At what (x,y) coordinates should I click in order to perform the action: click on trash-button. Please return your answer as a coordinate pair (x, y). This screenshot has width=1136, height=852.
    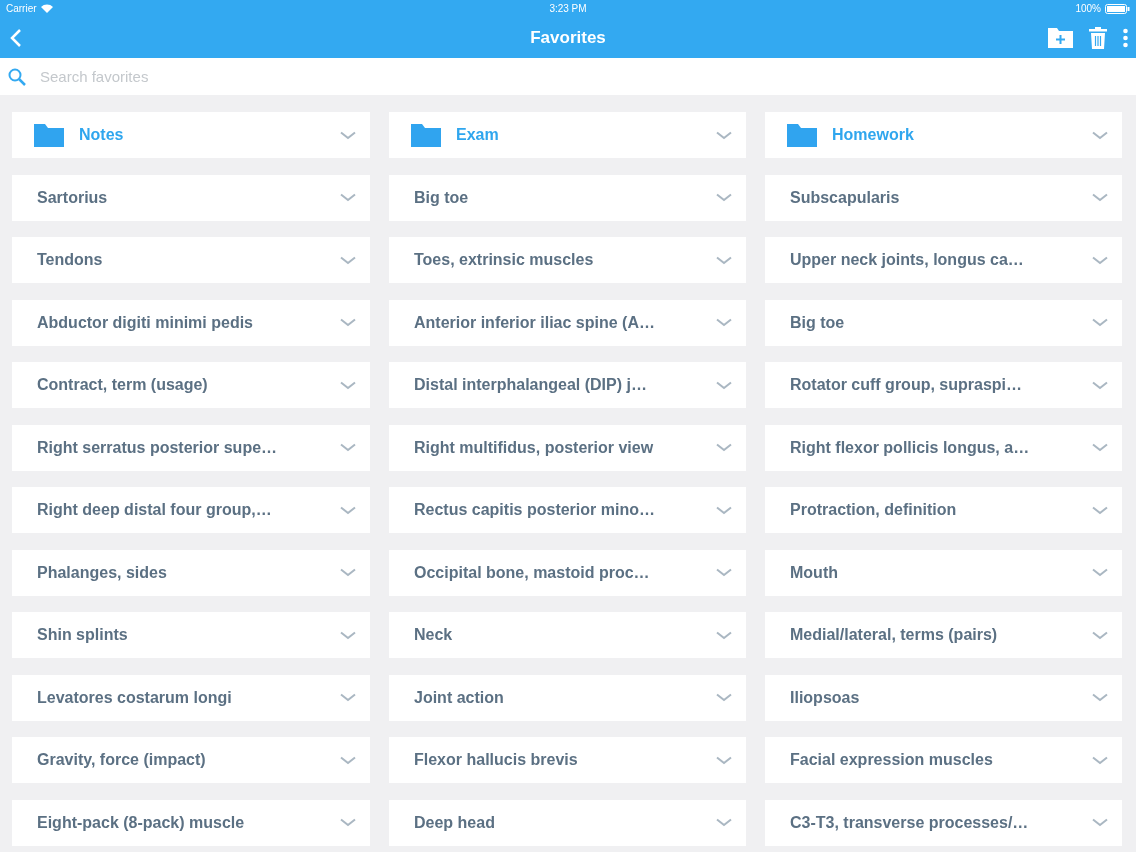
    Looking at the image, I should click on (1098, 37).